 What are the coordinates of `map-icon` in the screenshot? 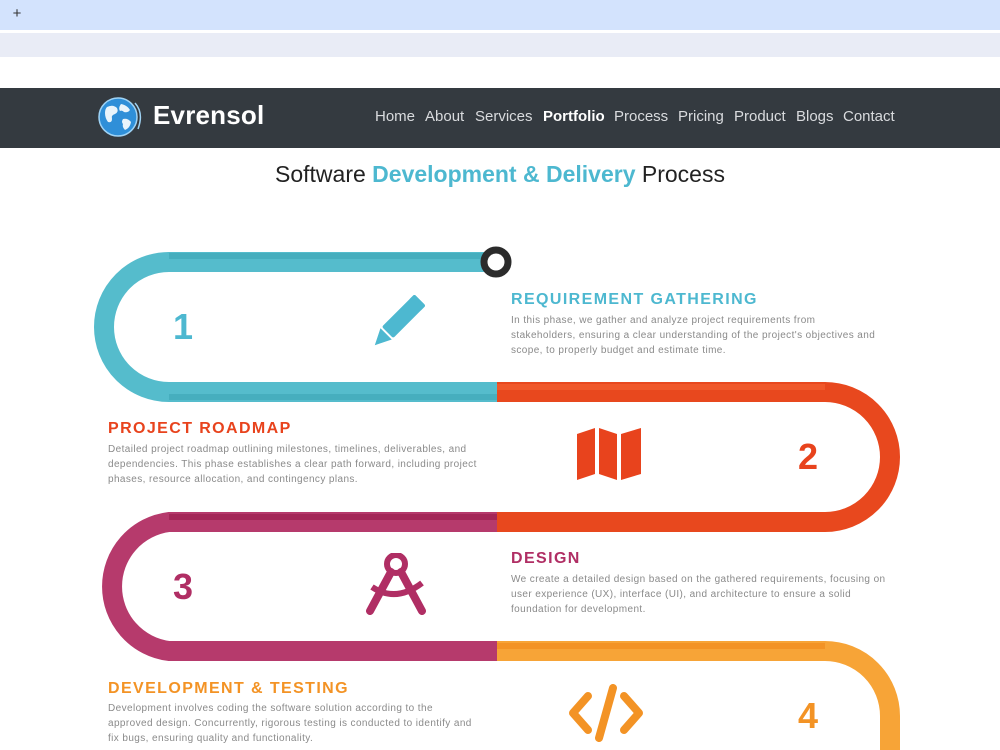 It's located at (609, 454).